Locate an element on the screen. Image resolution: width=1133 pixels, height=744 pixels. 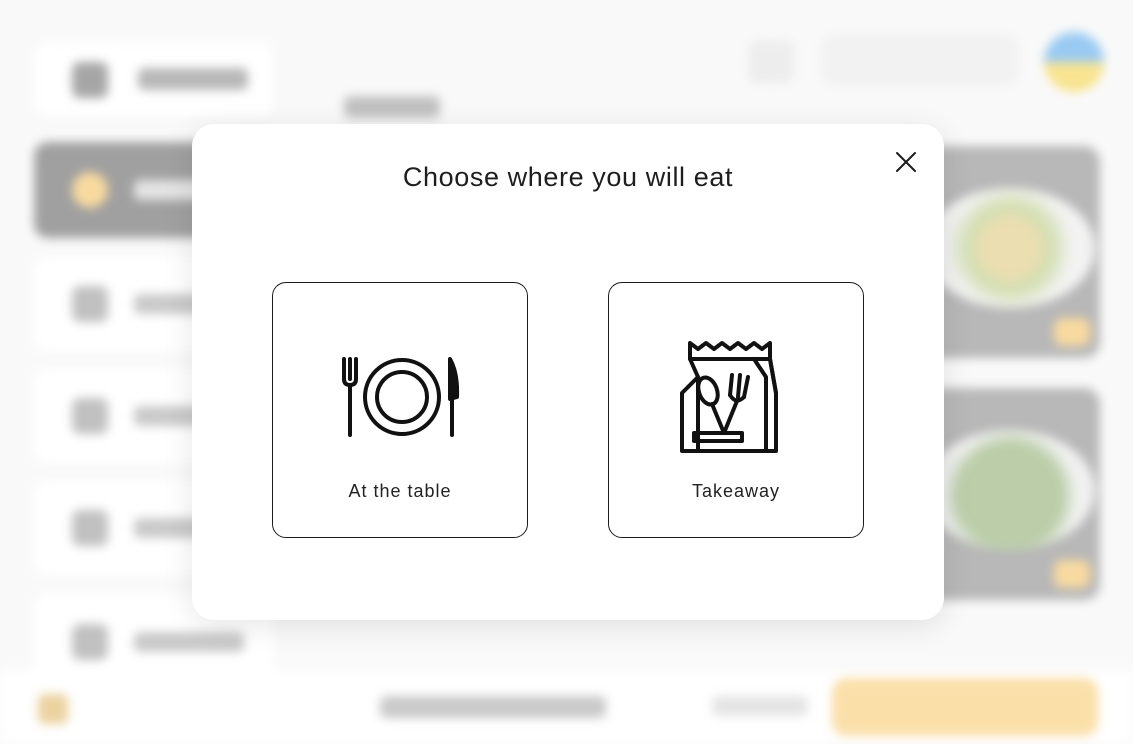
close-button is located at coordinates (906, 162).